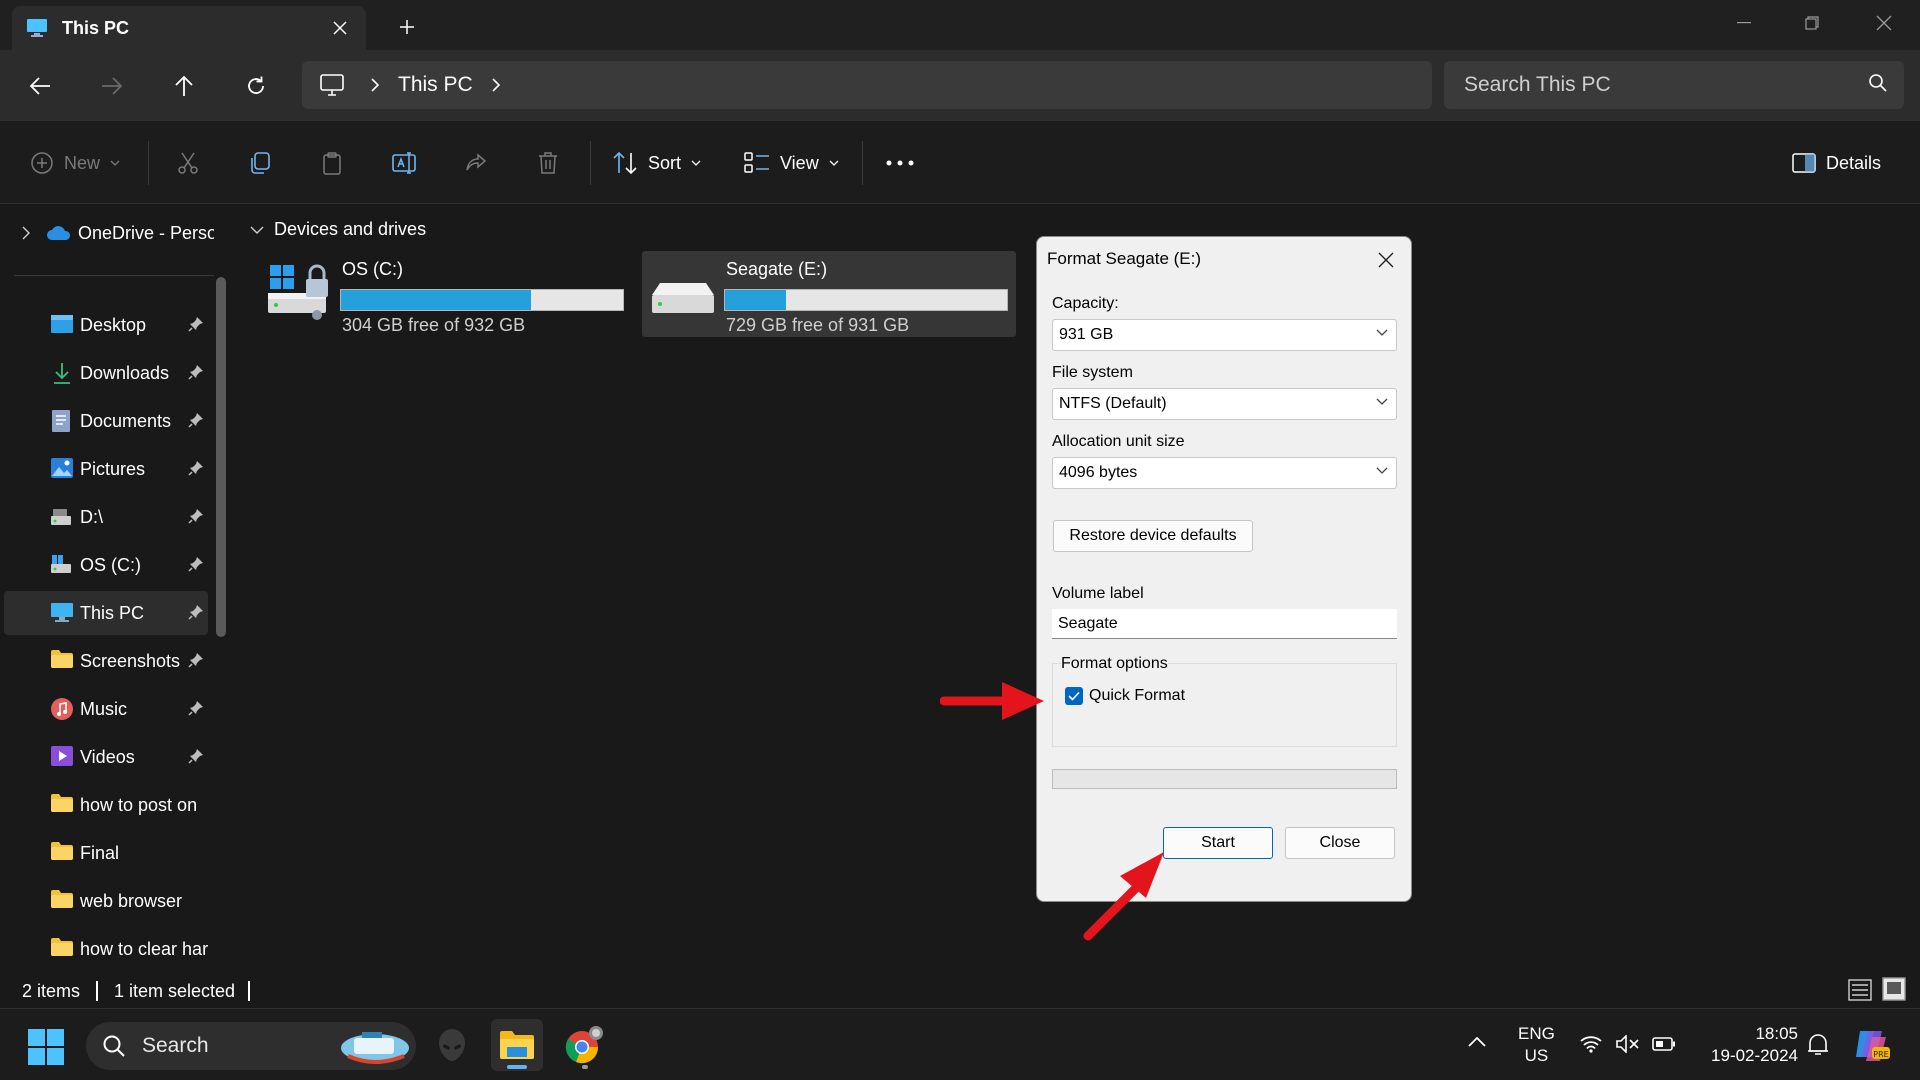  I want to click on sidebar-item-web-browser: web browser, so click(106, 901).